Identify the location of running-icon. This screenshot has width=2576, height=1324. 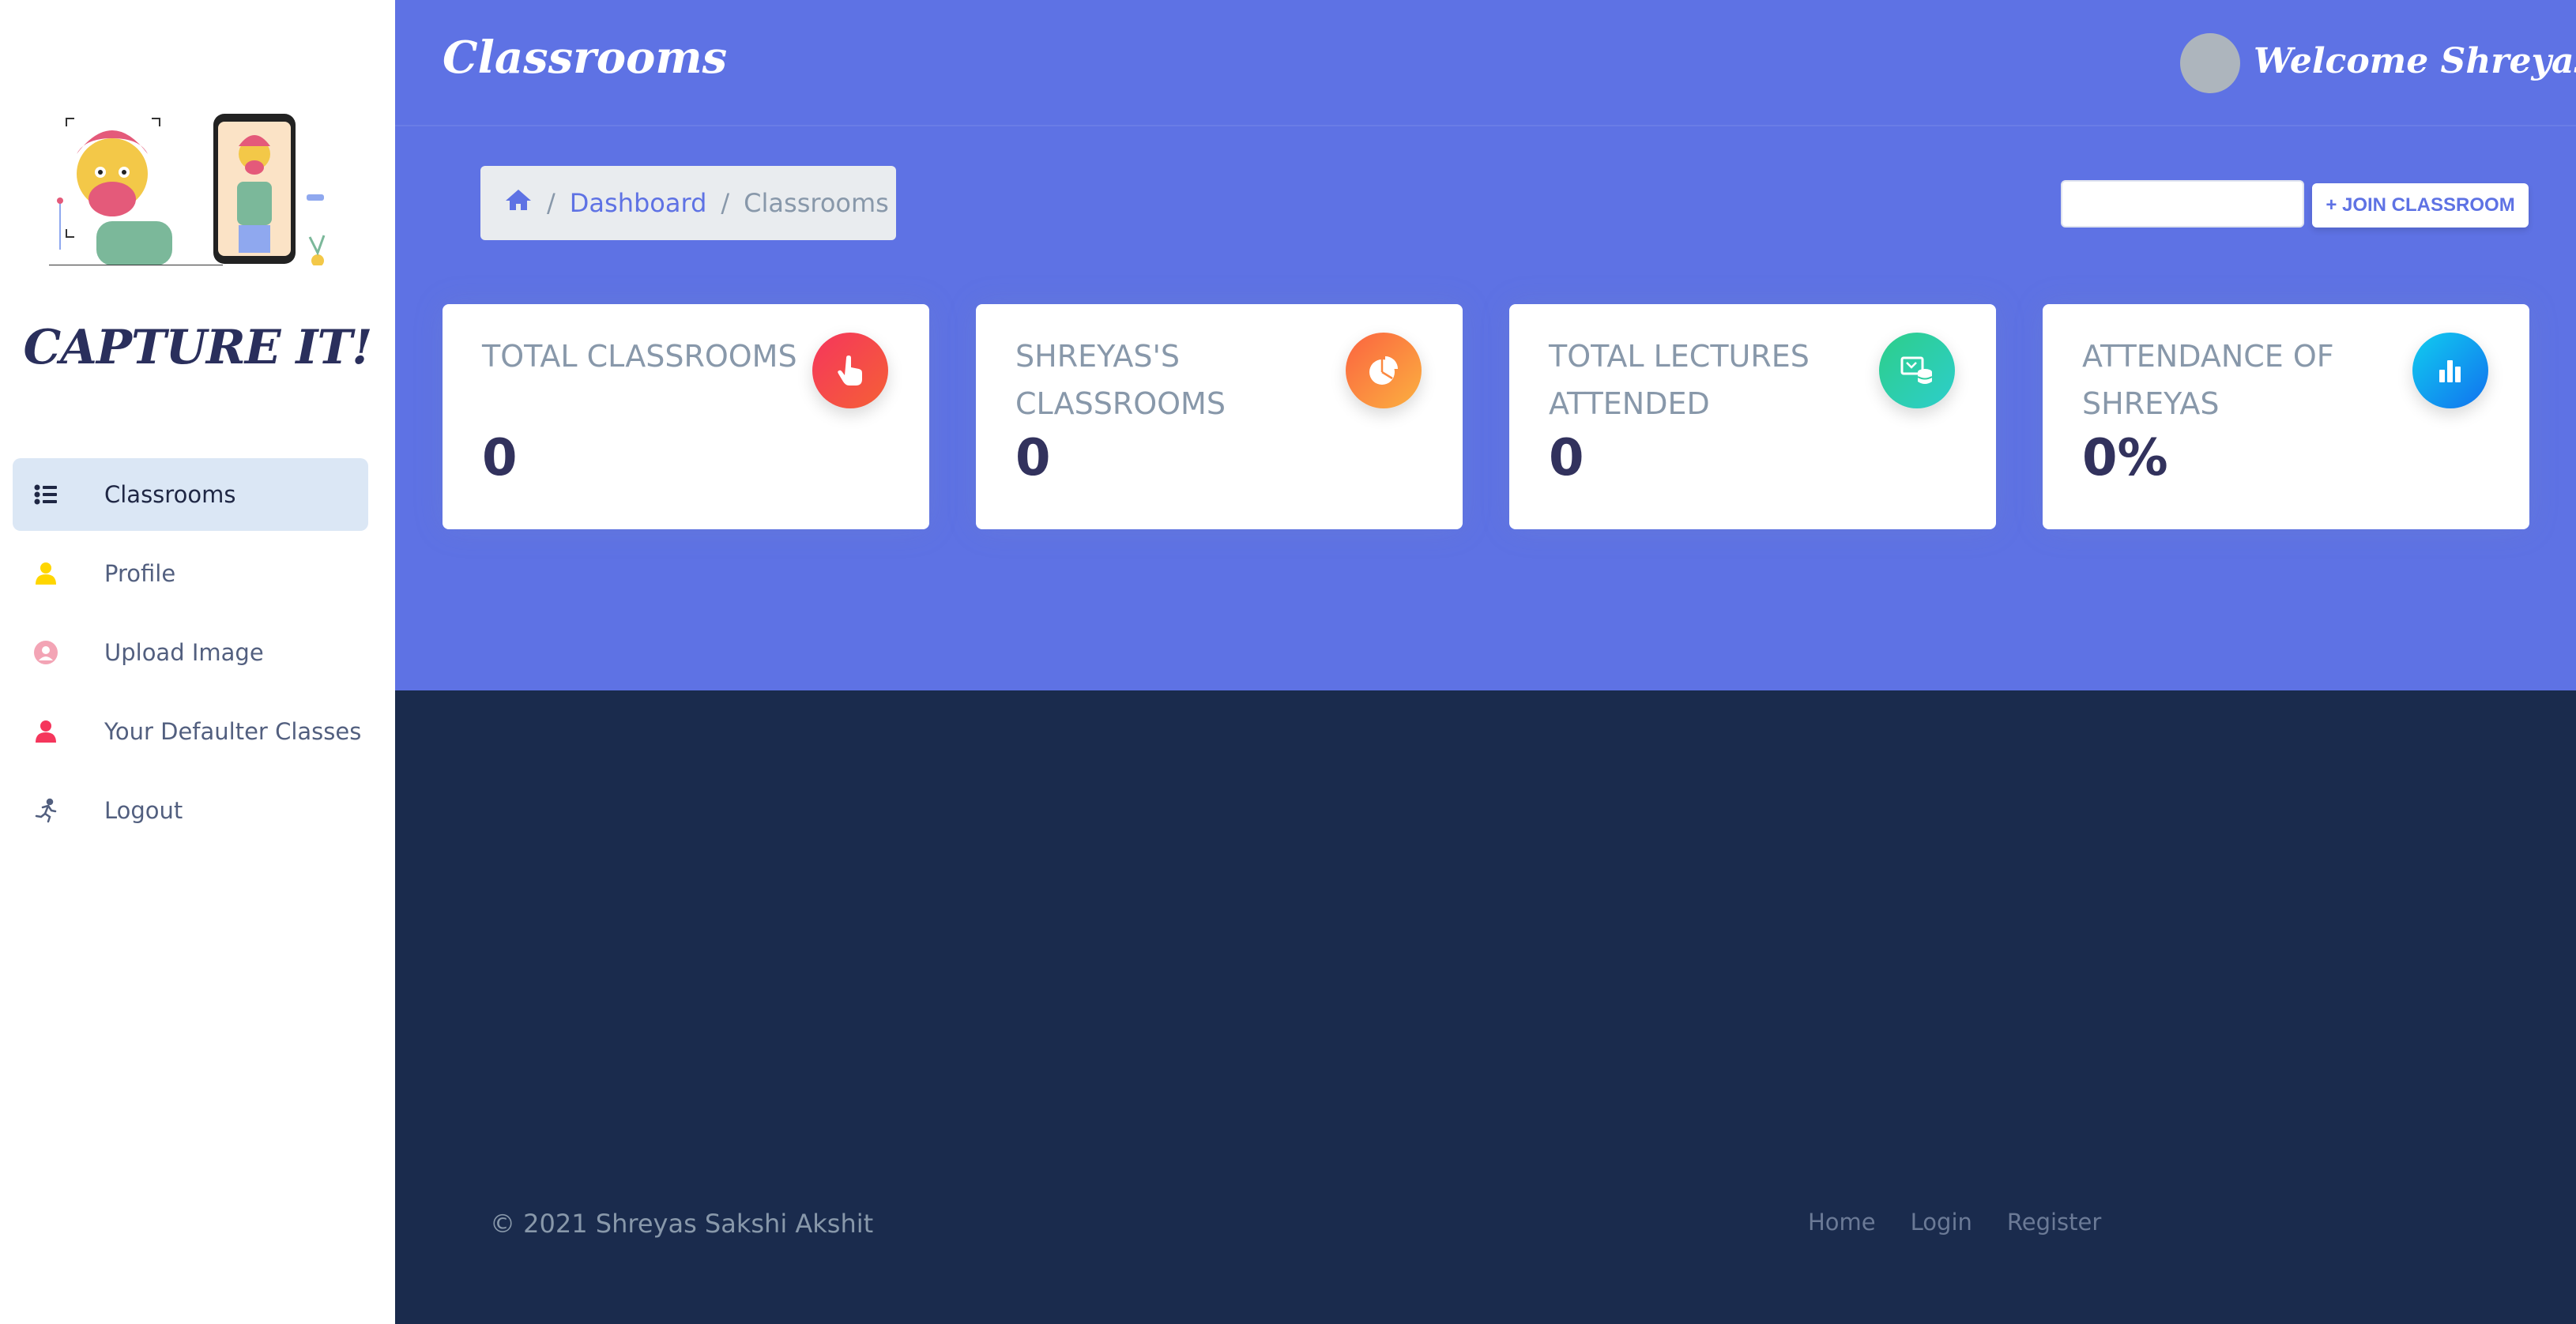
(46, 810).